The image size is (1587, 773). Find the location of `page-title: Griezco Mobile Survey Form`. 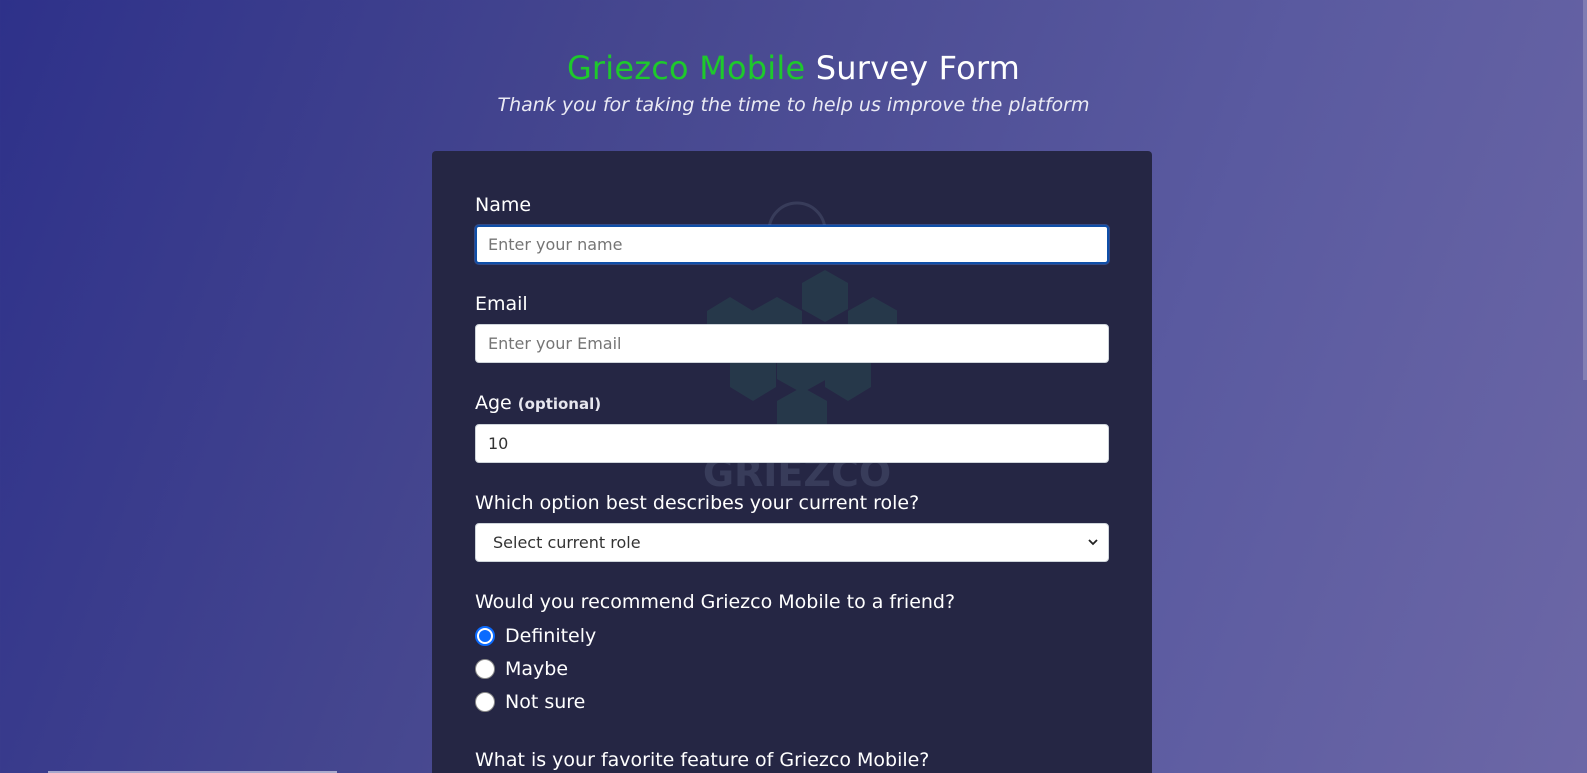

page-title: Griezco Mobile Survey Form is located at coordinates (793, 68).